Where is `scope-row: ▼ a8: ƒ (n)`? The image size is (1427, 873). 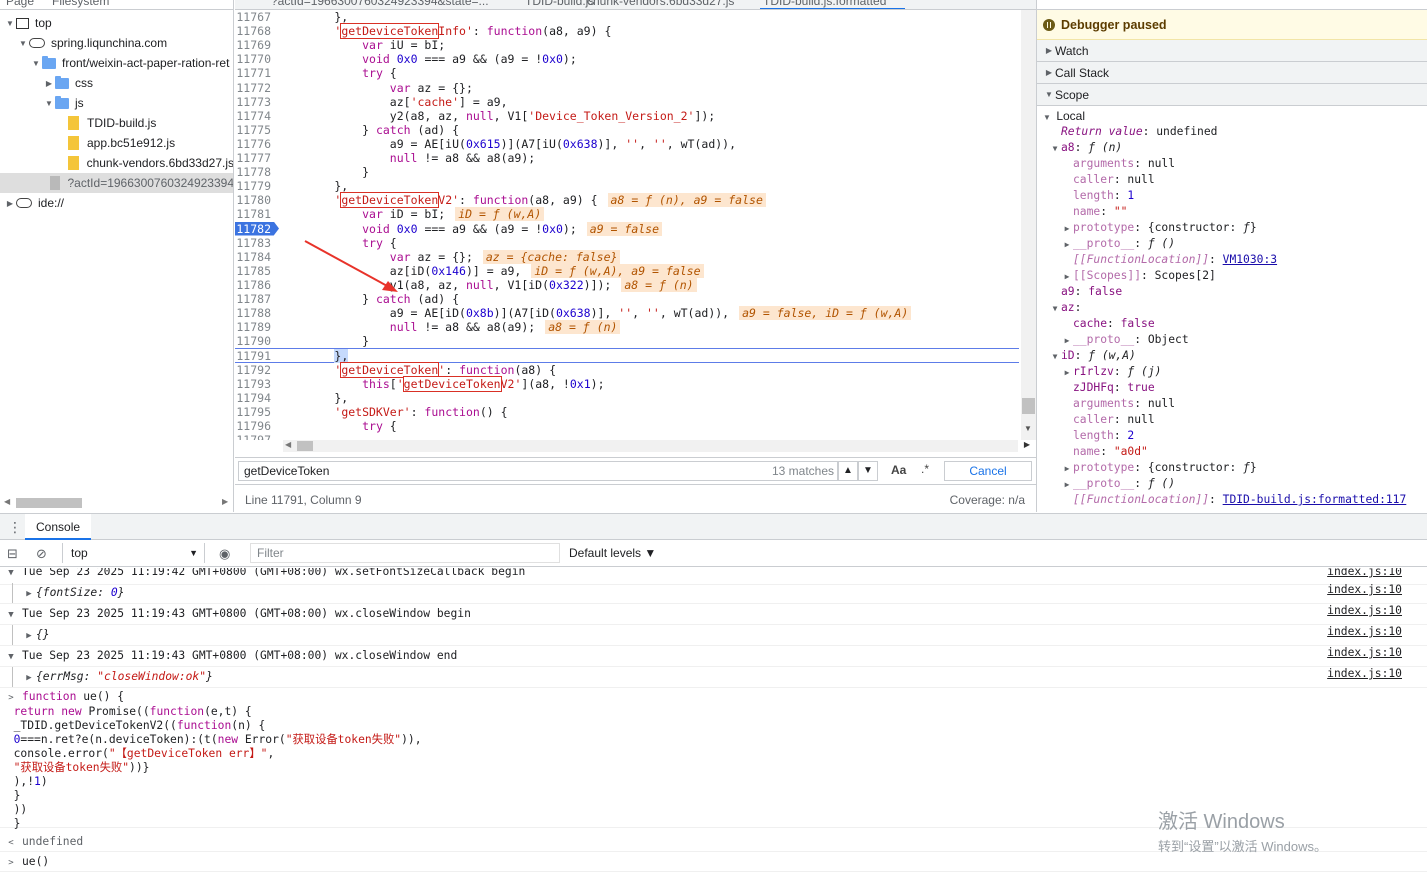
scope-row: ▼ a8: ƒ (n) is located at coordinates (1086, 148).